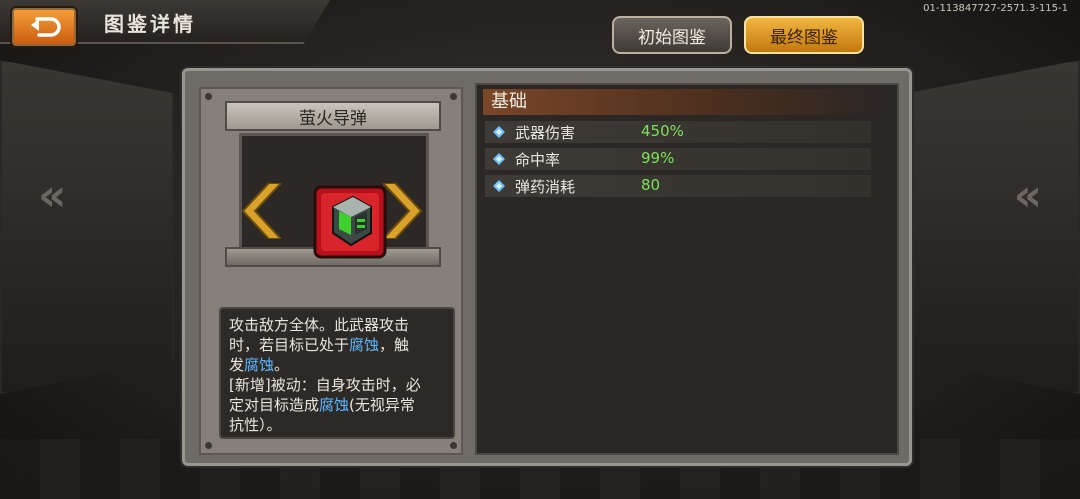  Describe the element at coordinates (87, 227) in the screenshot. I see `corridor-wall-left` at that location.